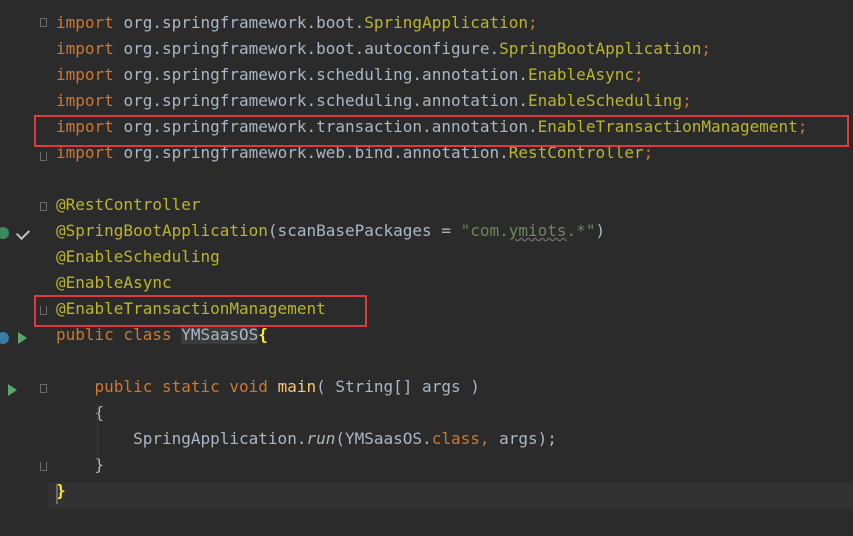  I want to click on code-token: EnableScheduling, so click(605, 100).